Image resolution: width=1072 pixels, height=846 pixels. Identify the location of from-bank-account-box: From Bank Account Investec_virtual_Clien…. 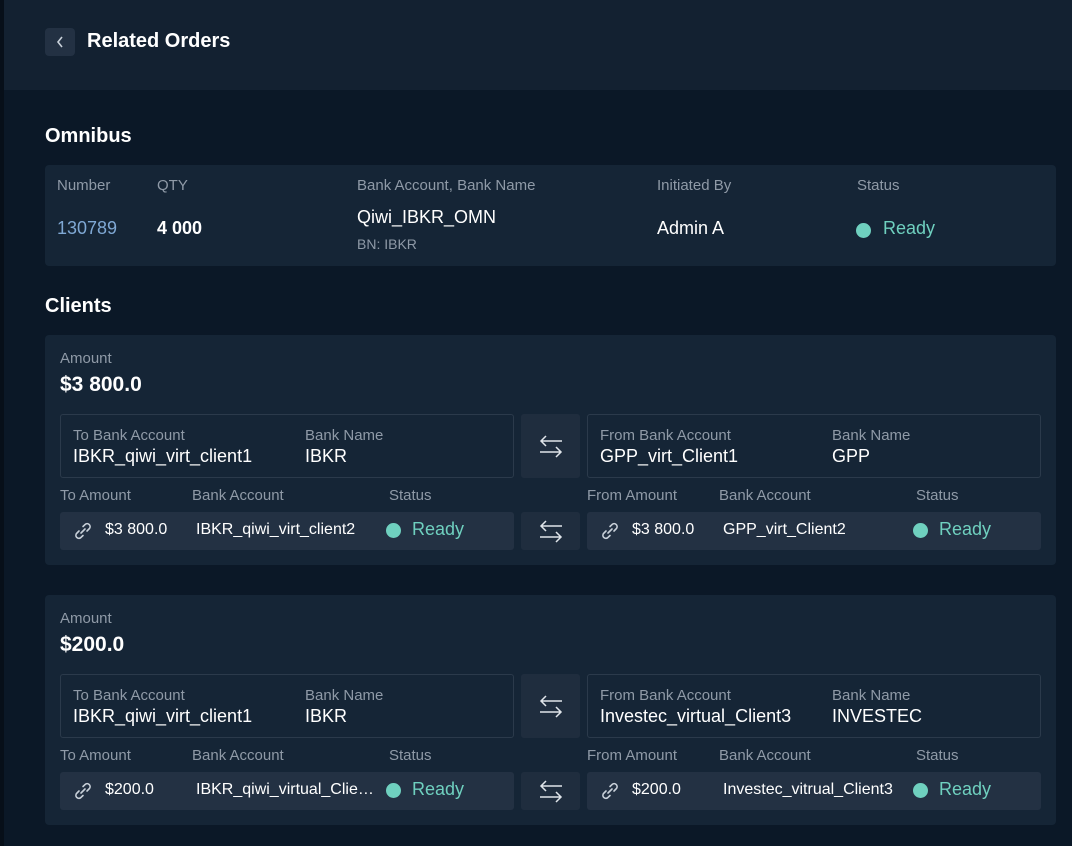
(814, 706).